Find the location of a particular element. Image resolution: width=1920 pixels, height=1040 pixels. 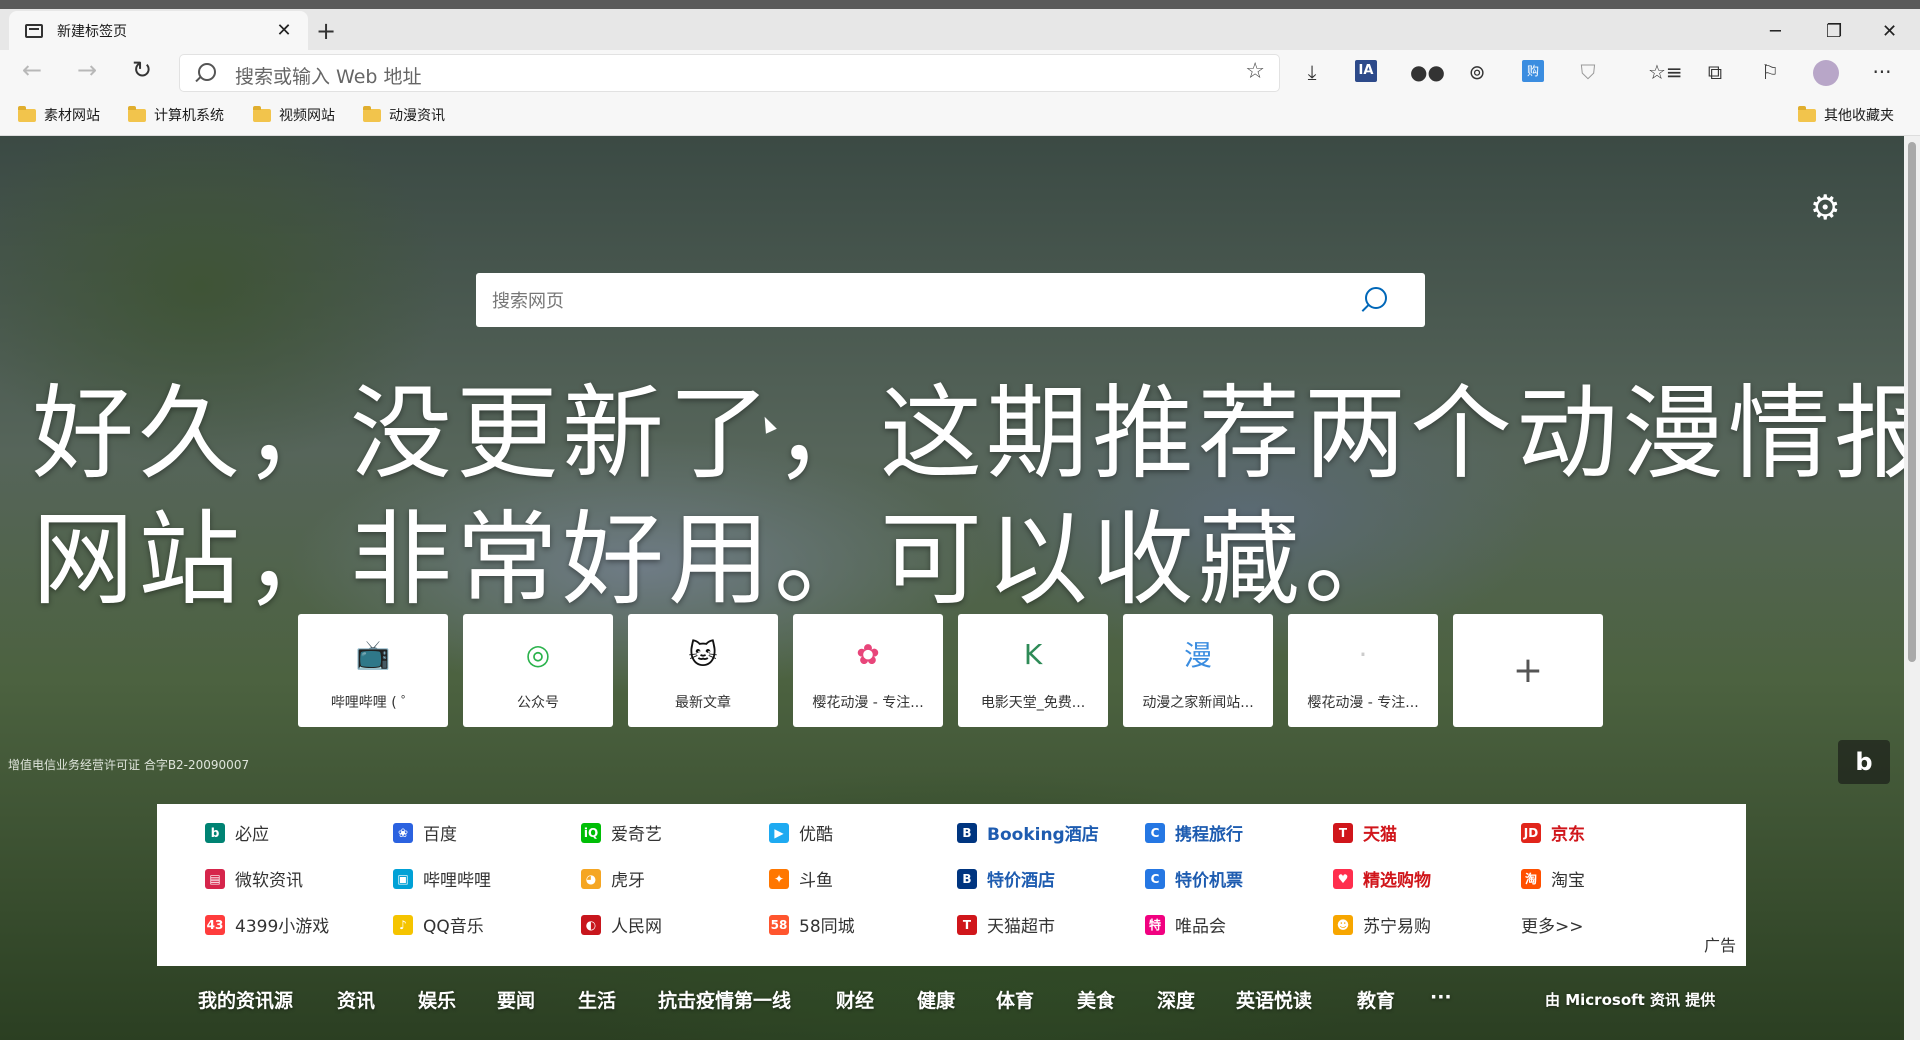

news-category-tab: 生活 is located at coordinates (597, 999).